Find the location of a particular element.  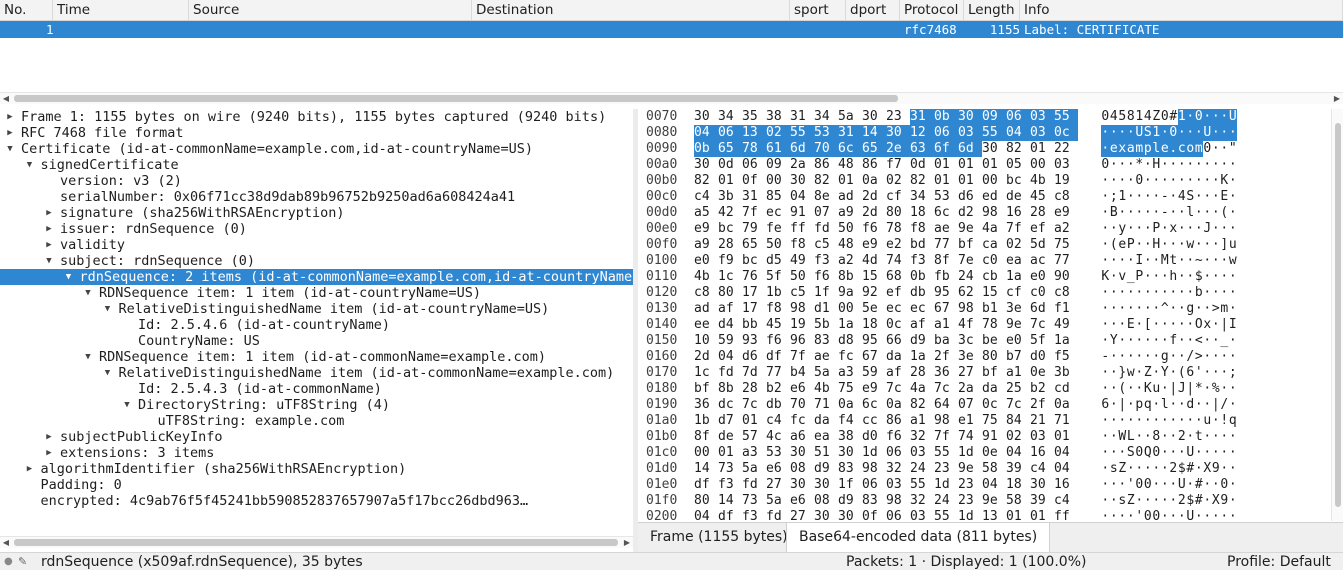

expert-info-icon: ● is located at coordinates (8, 561).